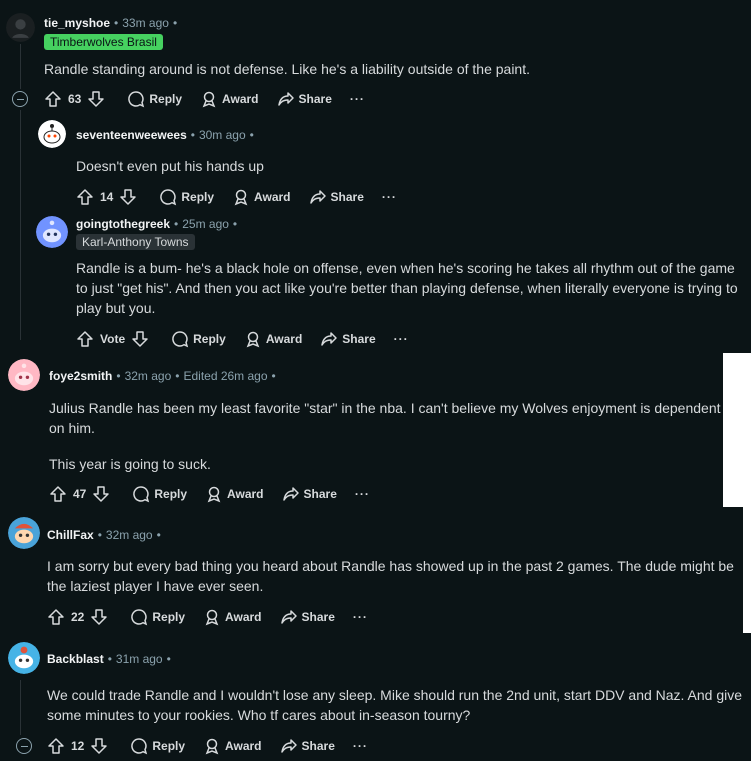 The width and height of the screenshot is (751, 761). I want to click on vote-count: 14, so click(107, 197).